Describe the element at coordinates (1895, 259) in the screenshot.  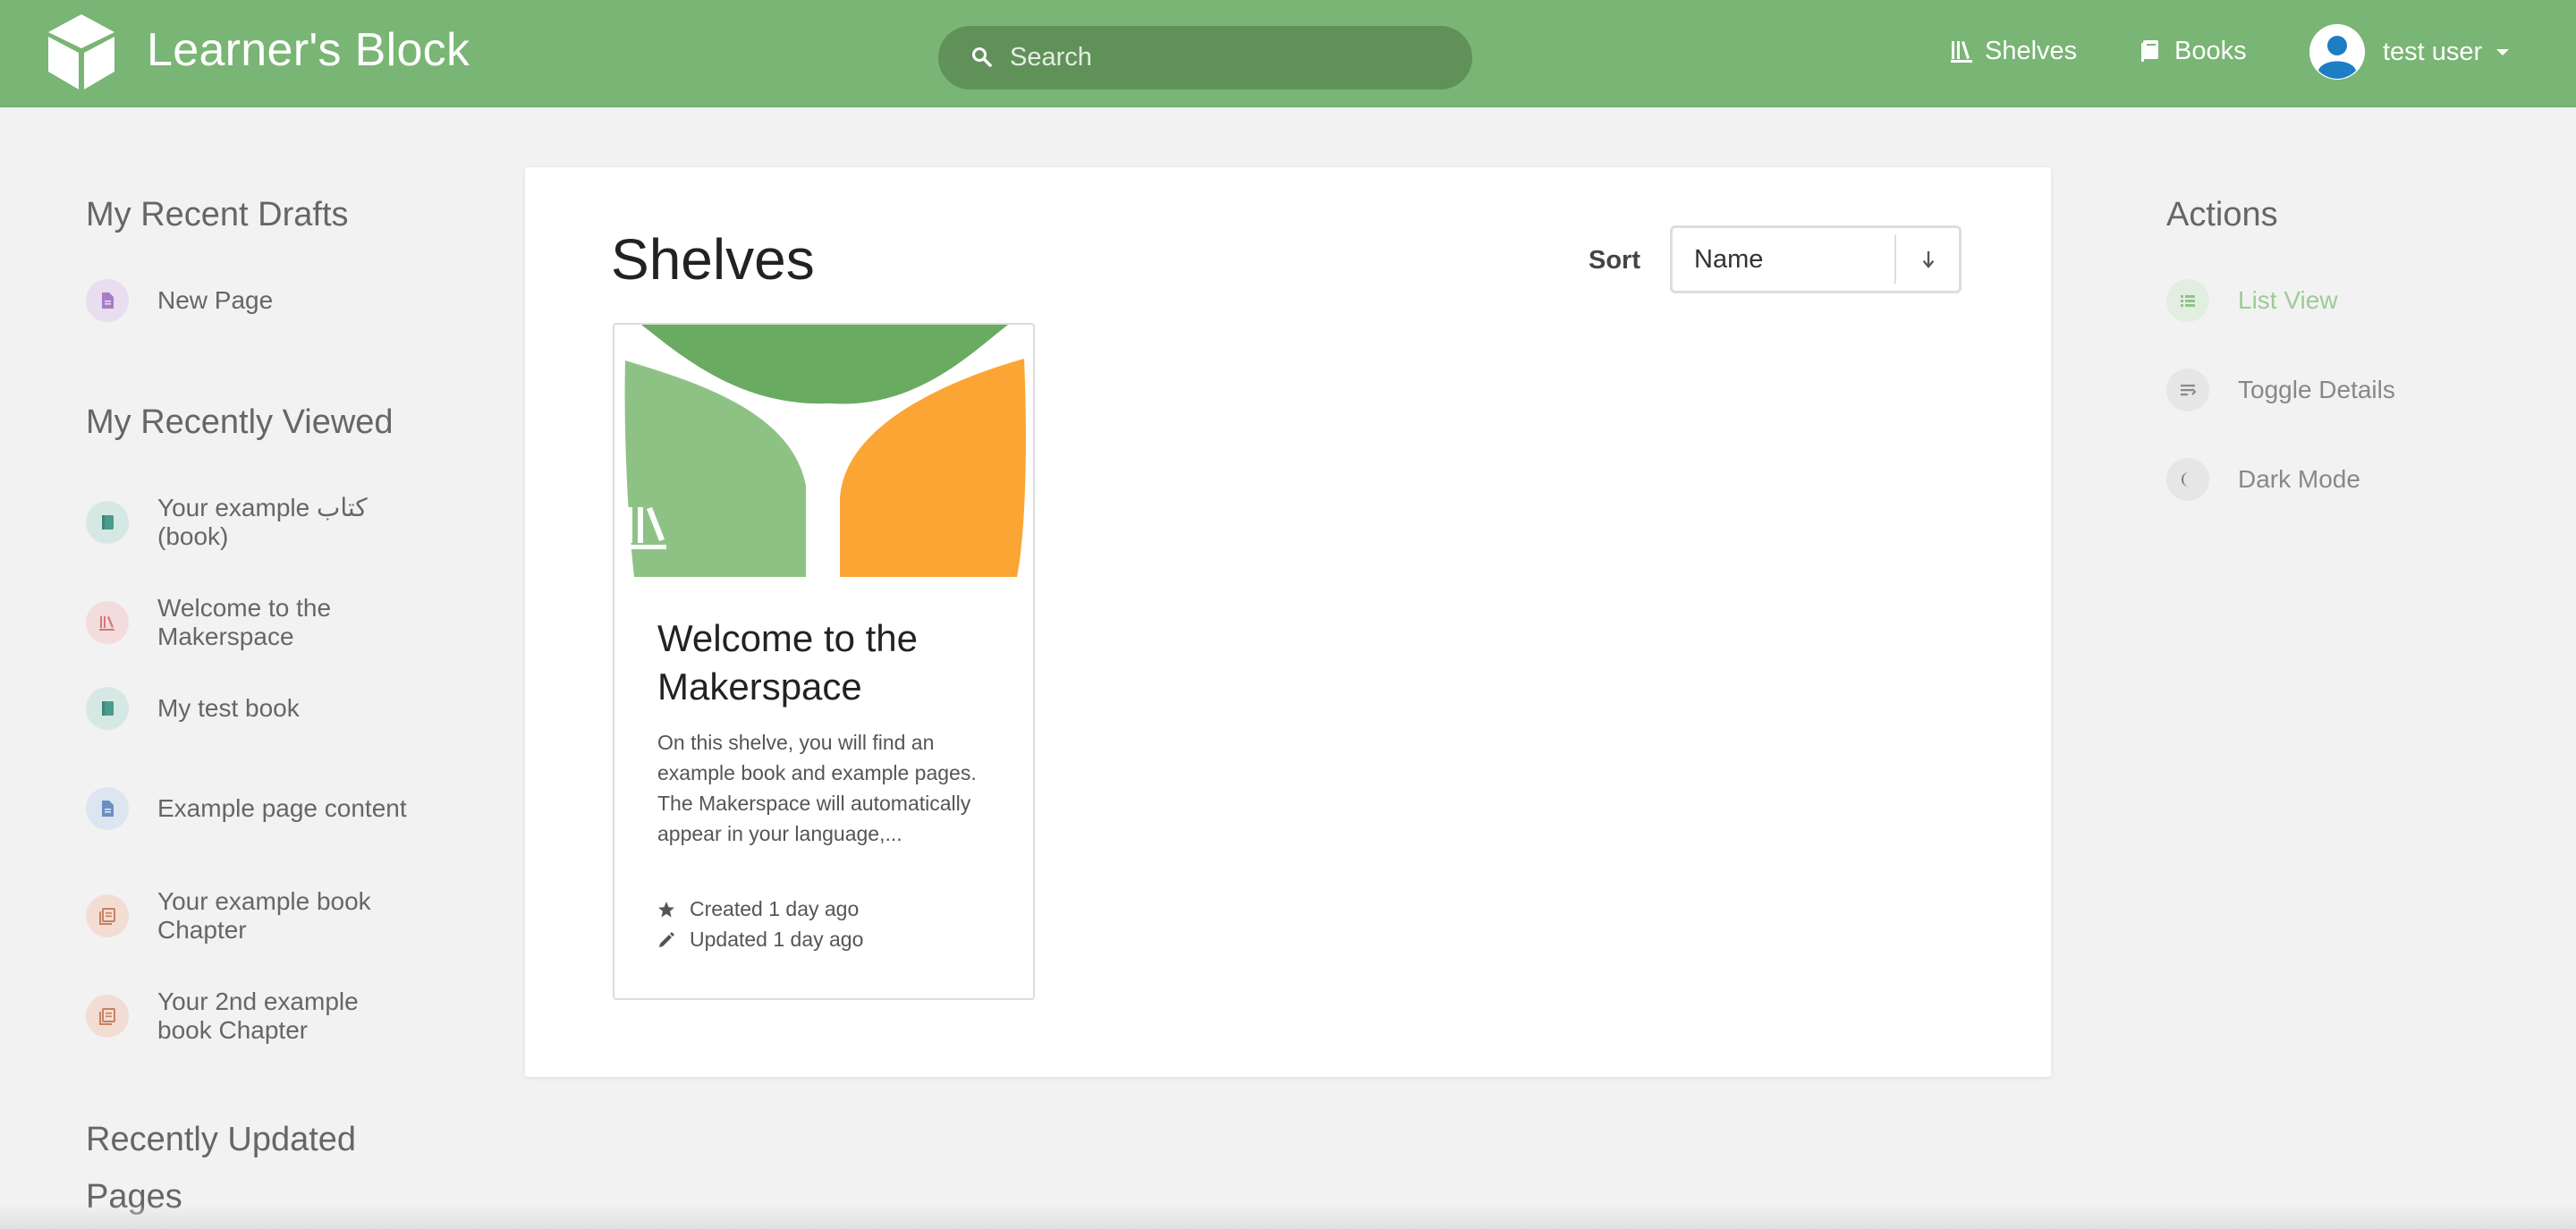
I see `sort-divider` at that location.